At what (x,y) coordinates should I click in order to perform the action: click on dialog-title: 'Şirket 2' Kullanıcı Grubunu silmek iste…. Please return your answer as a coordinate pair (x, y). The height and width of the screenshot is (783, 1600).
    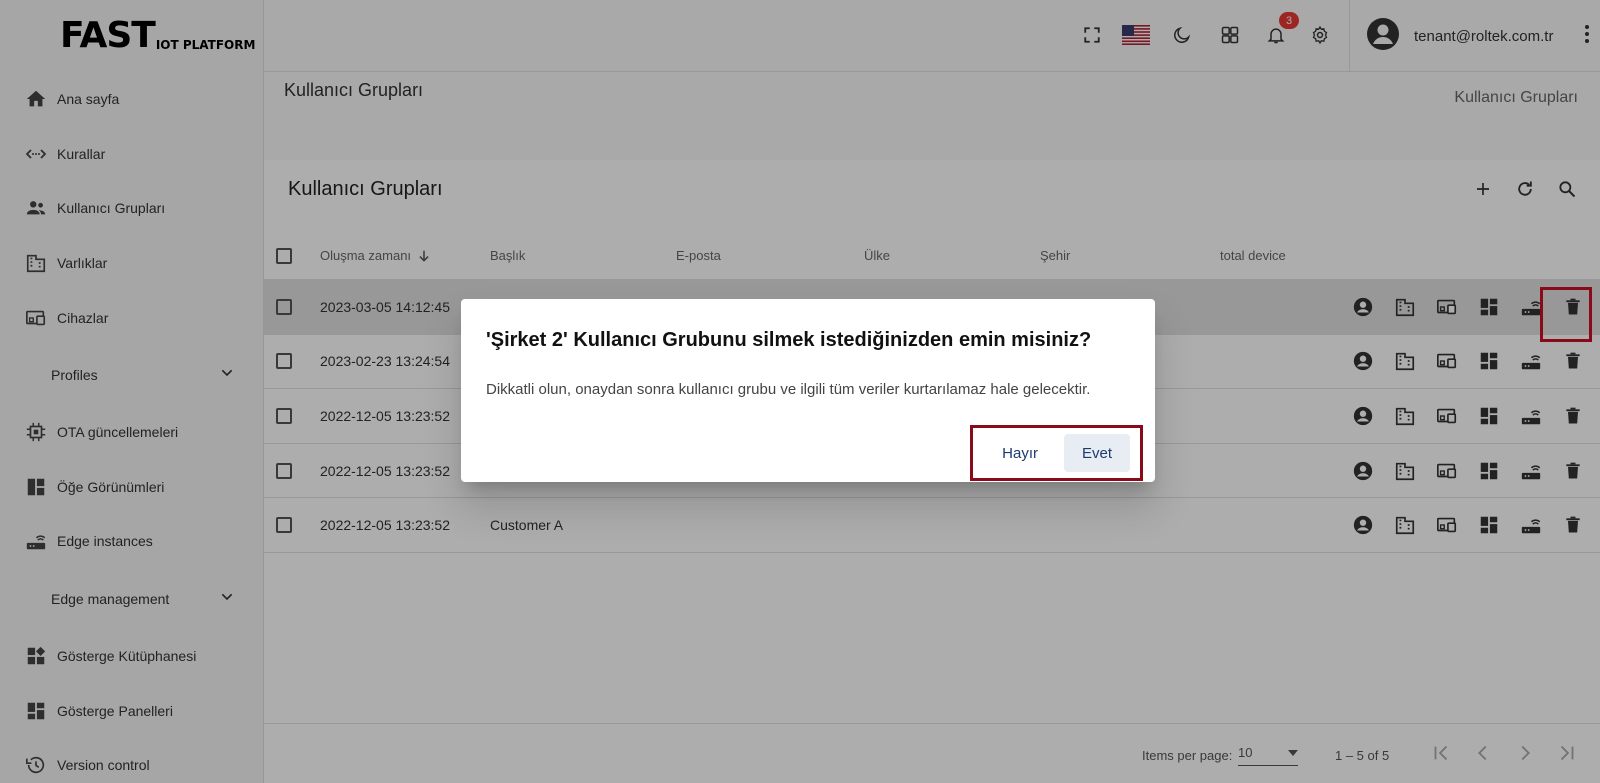
    Looking at the image, I should click on (789, 340).